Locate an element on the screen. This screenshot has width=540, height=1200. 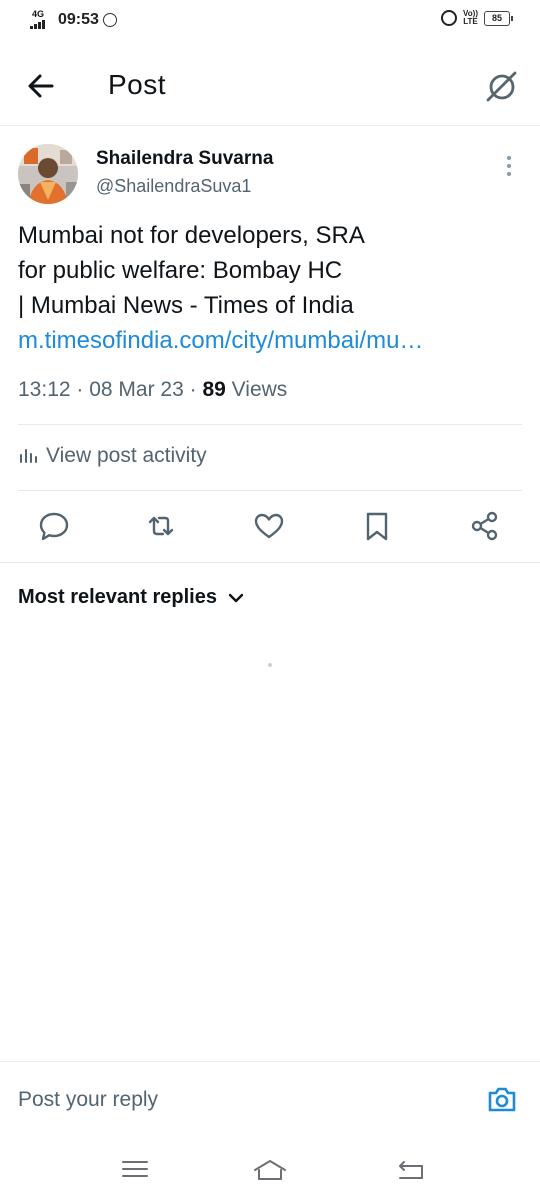
alarm-icon is located at coordinates (449, 18).